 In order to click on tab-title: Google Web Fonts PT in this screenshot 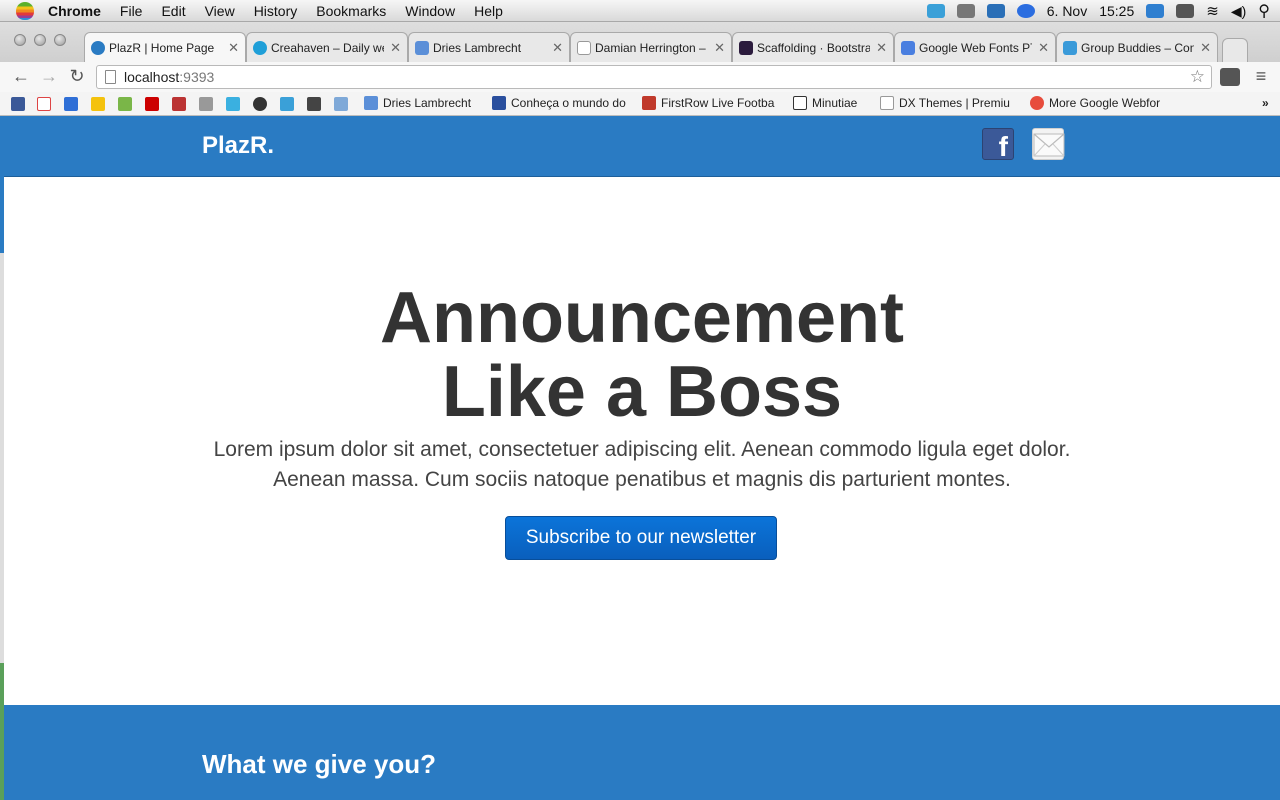, I will do `click(976, 47)`.